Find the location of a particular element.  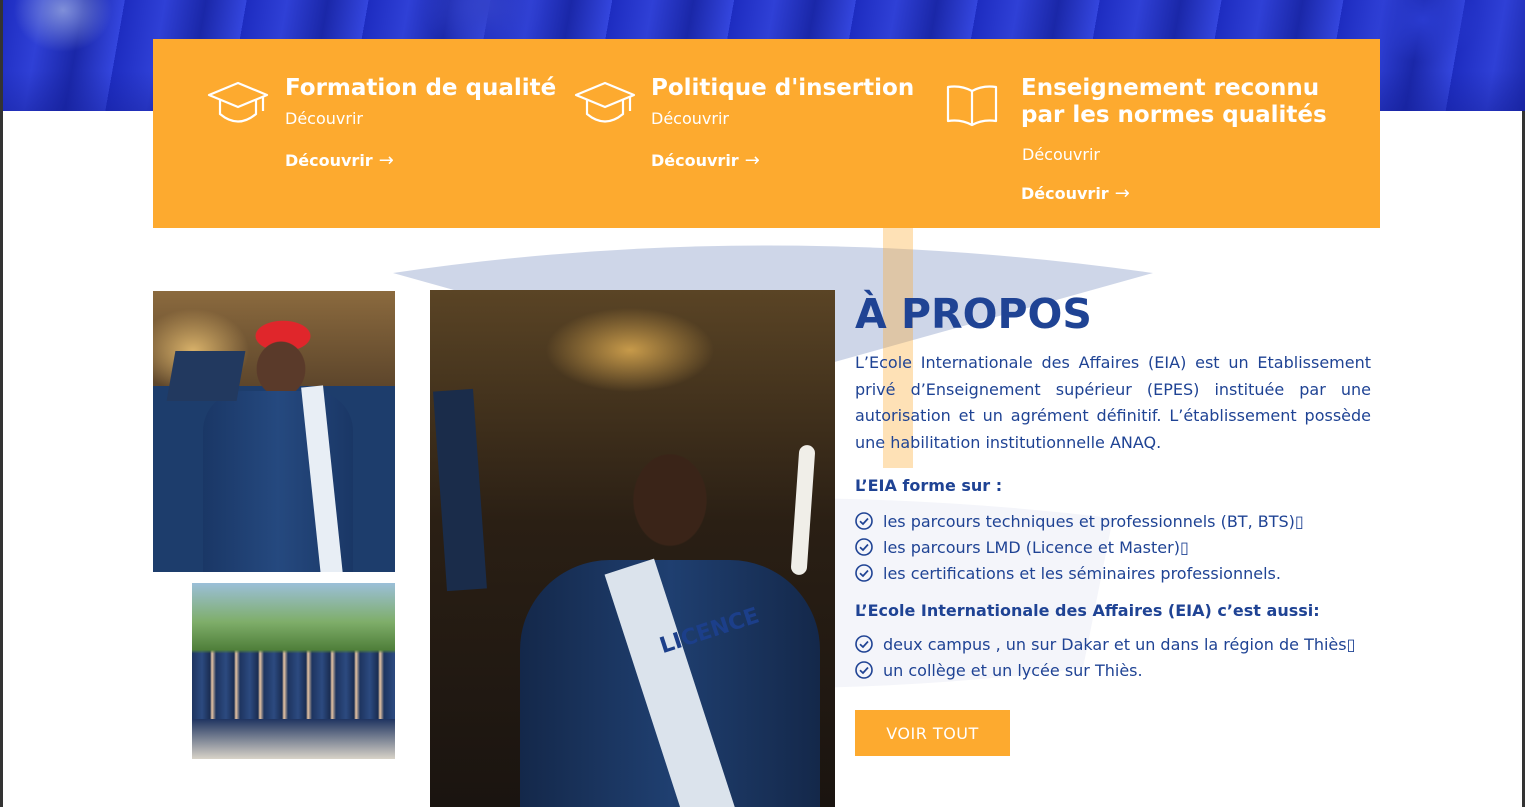

group-shape is located at coordinates (293, 739).